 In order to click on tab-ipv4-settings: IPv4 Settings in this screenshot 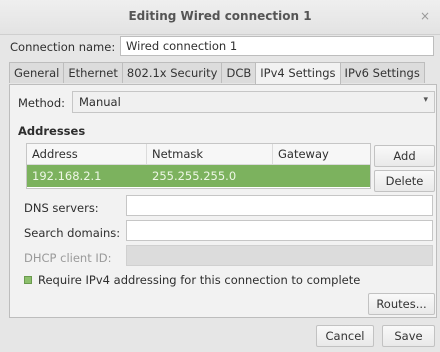, I will do `click(298, 73)`.